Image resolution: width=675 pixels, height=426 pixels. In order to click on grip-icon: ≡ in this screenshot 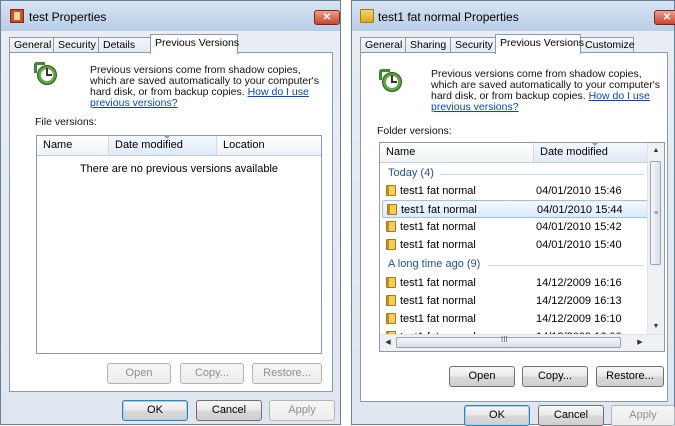, I will do `click(656, 213)`.